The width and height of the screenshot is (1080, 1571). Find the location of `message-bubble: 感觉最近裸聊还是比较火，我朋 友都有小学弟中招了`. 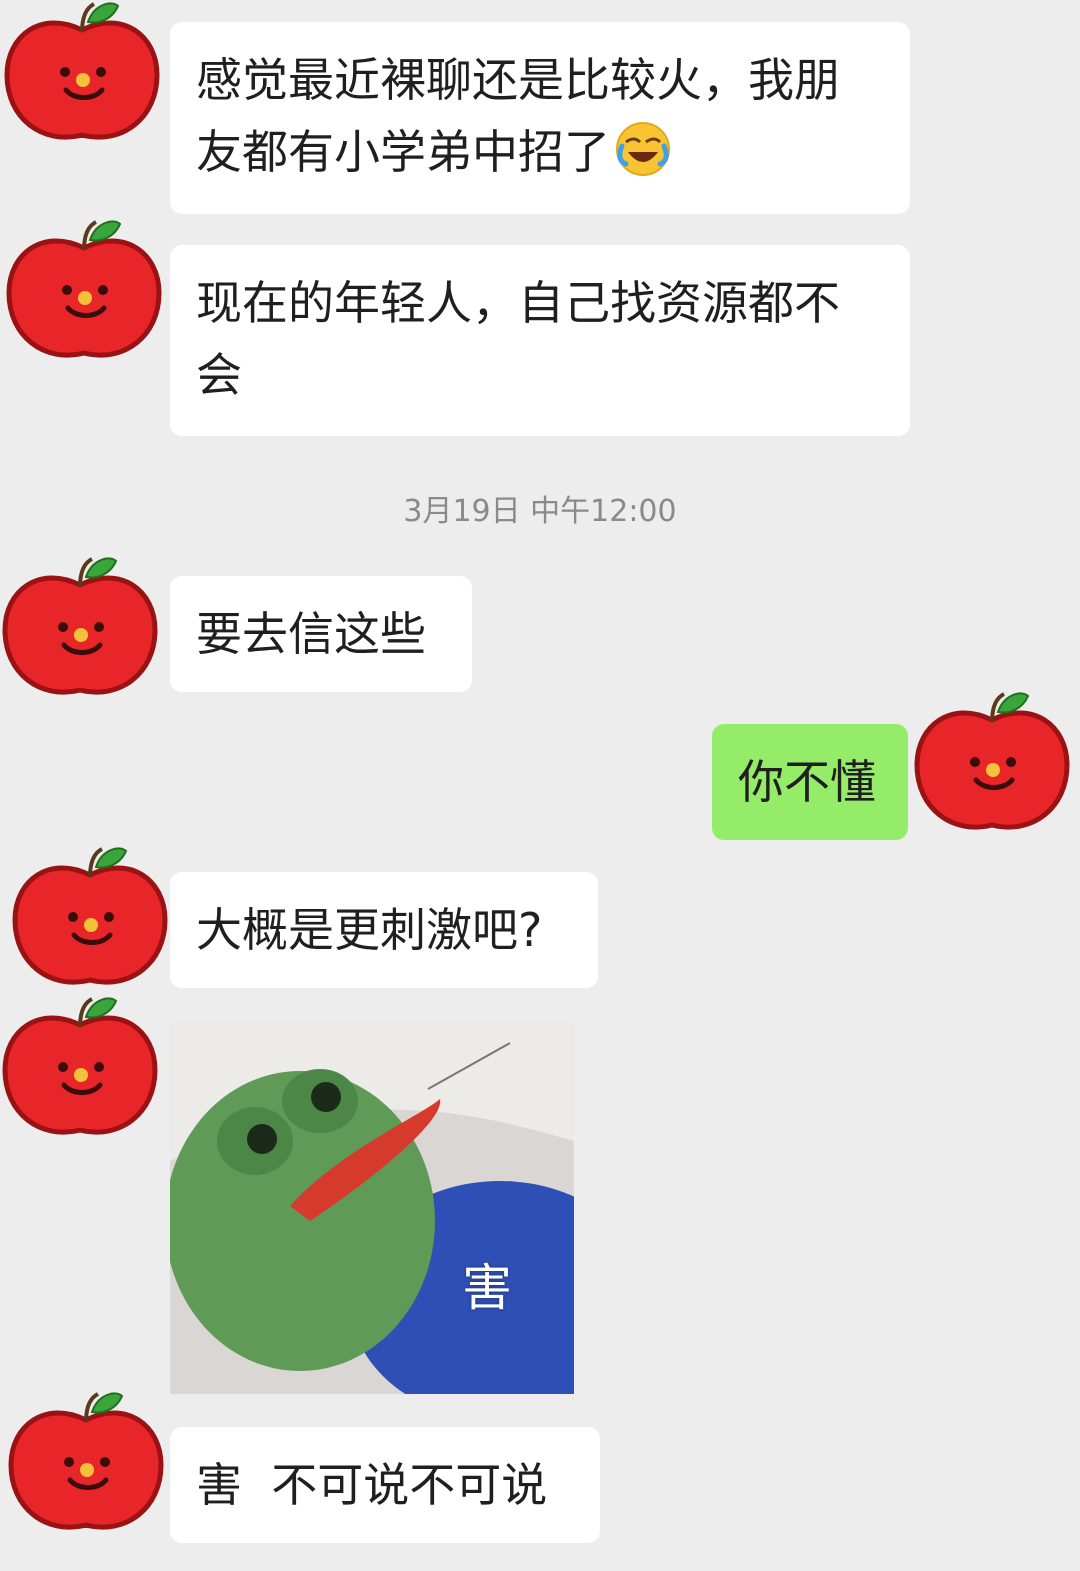

message-bubble: 感觉最近裸聊还是比较火，我朋 友都有小学弟中招了 is located at coordinates (540, 118).